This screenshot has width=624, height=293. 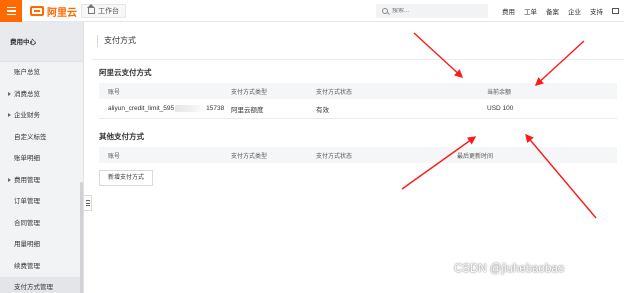 I want to click on sidebar-item-renewals: 续费管理, so click(x=41, y=267).